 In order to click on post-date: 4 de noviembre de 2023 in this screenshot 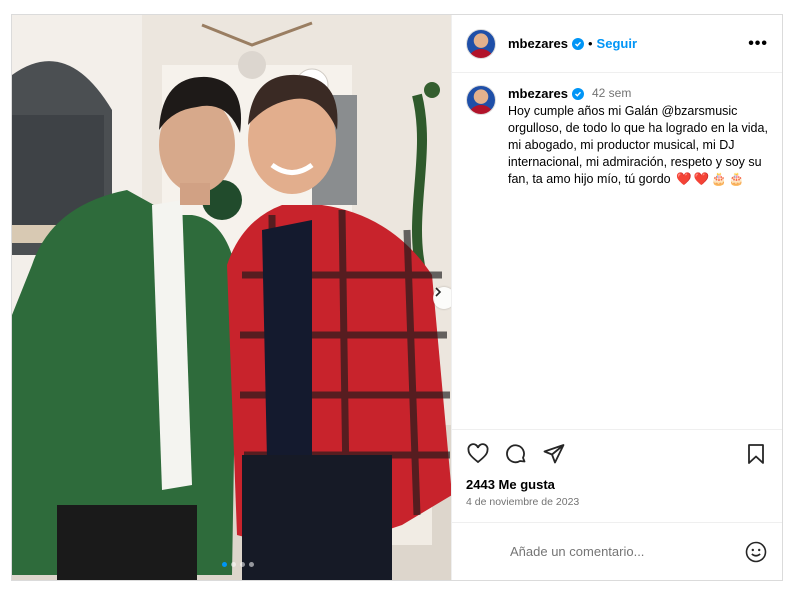, I will do `click(523, 502)`.